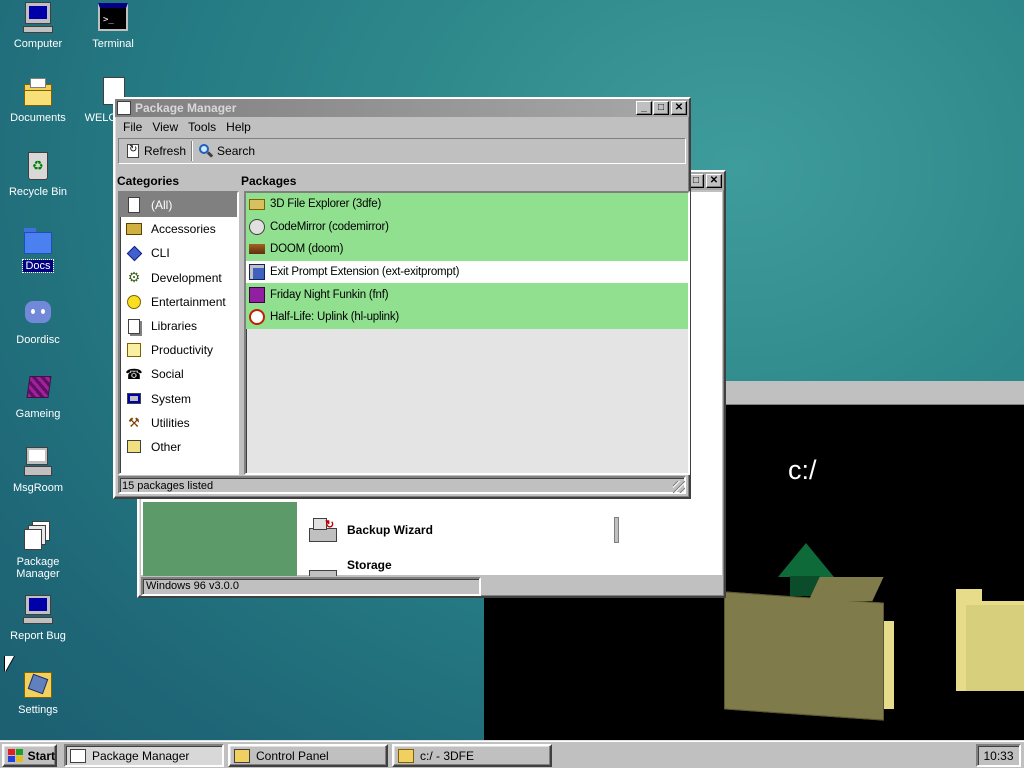 This screenshot has height=768, width=1024. Describe the element at coordinates (133, 151) in the screenshot. I see `refresh-icon: ↻` at that location.